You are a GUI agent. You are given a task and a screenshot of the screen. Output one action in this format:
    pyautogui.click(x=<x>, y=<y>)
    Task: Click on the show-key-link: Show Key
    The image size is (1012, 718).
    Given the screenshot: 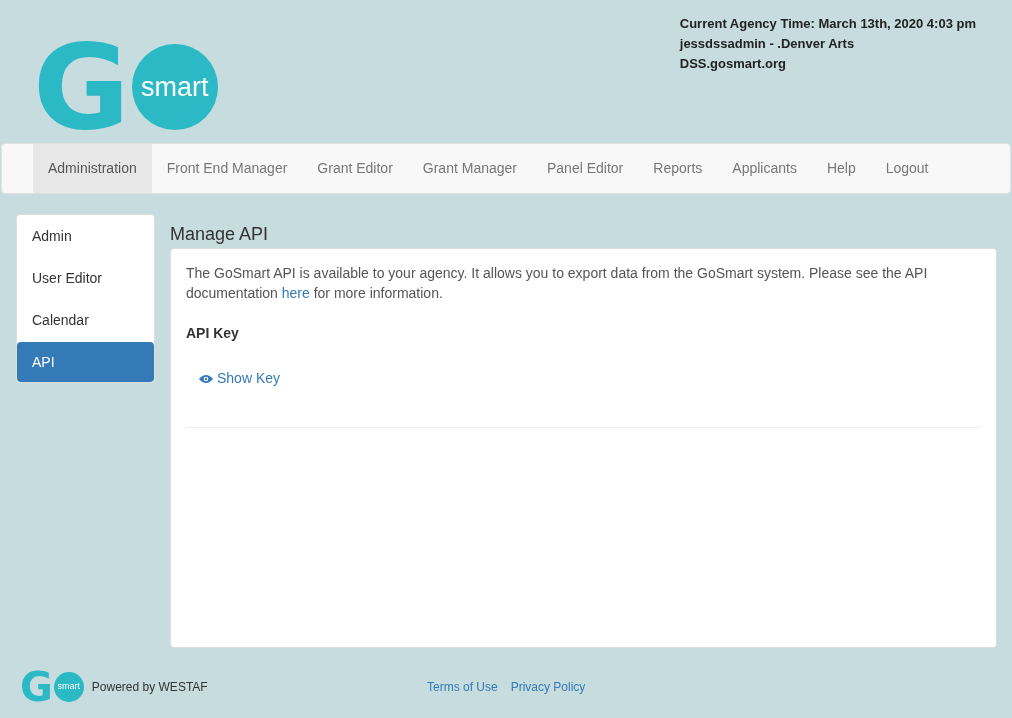 What is the action you would take?
    pyautogui.click(x=240, y=378)
    